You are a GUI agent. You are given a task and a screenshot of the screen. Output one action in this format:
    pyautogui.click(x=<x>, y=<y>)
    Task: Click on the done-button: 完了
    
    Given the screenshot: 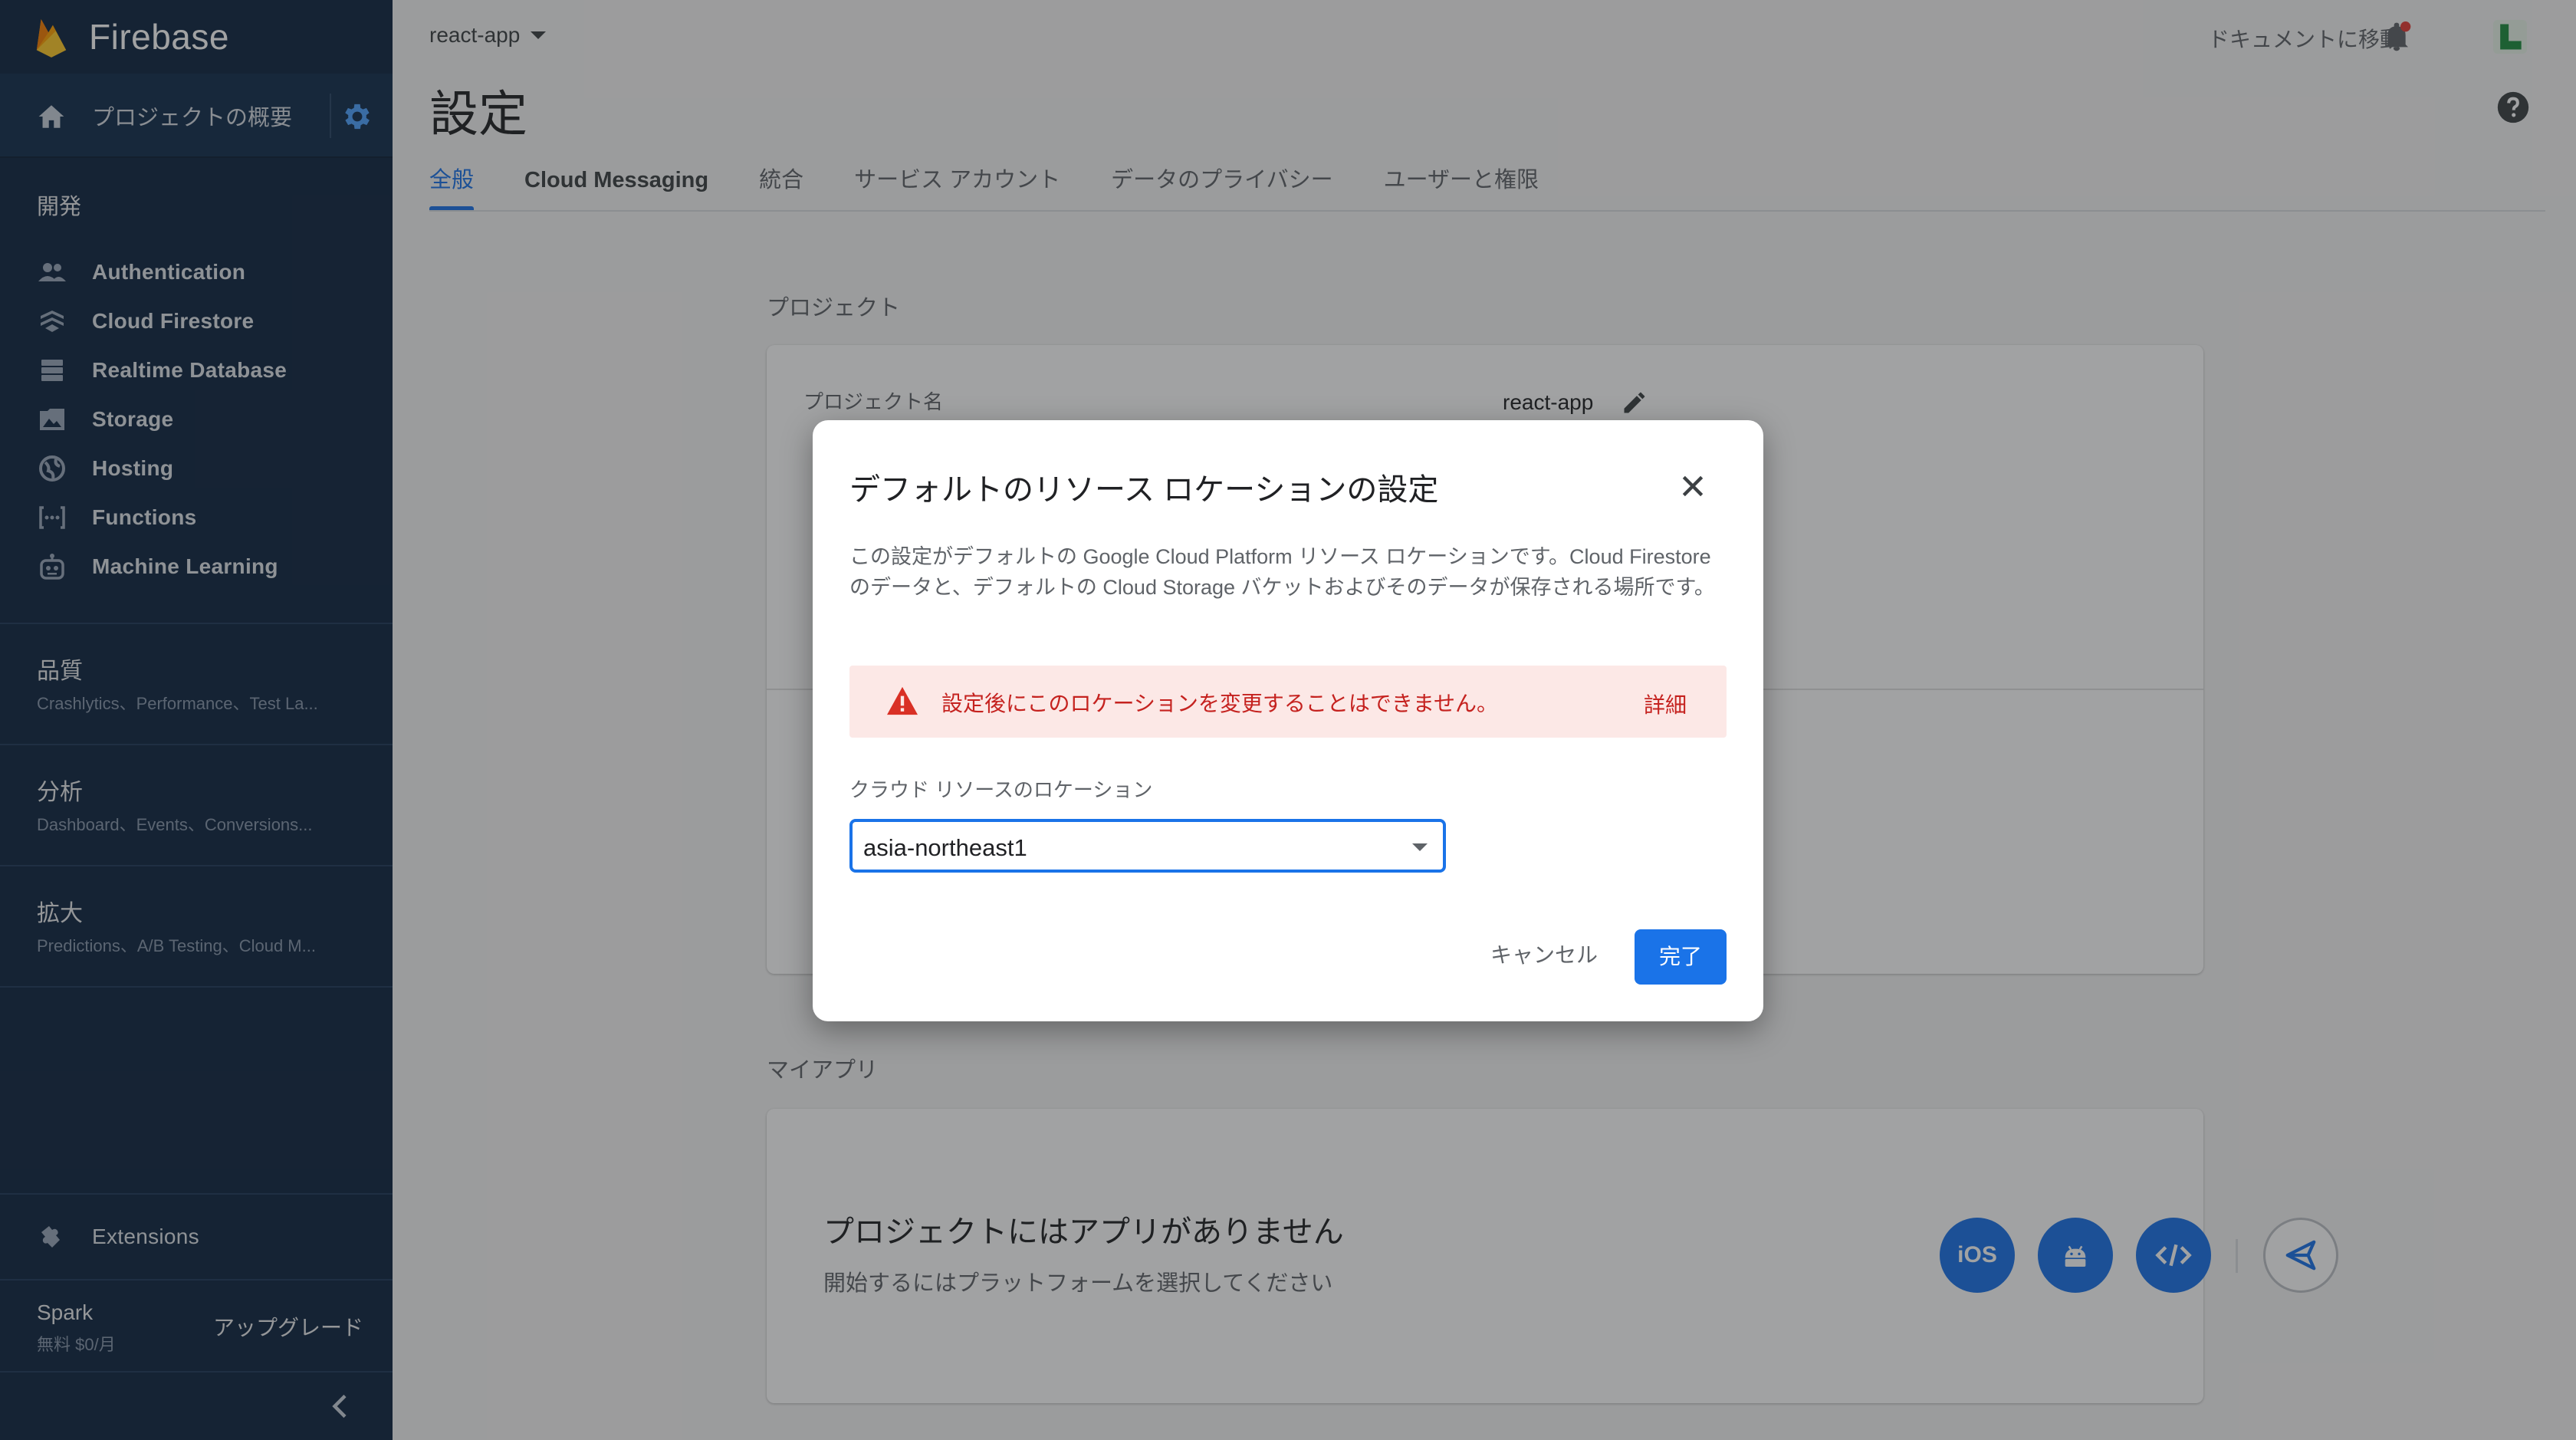 What is the action you would take?
    pyautogui.click(x=1681, y=957)
    